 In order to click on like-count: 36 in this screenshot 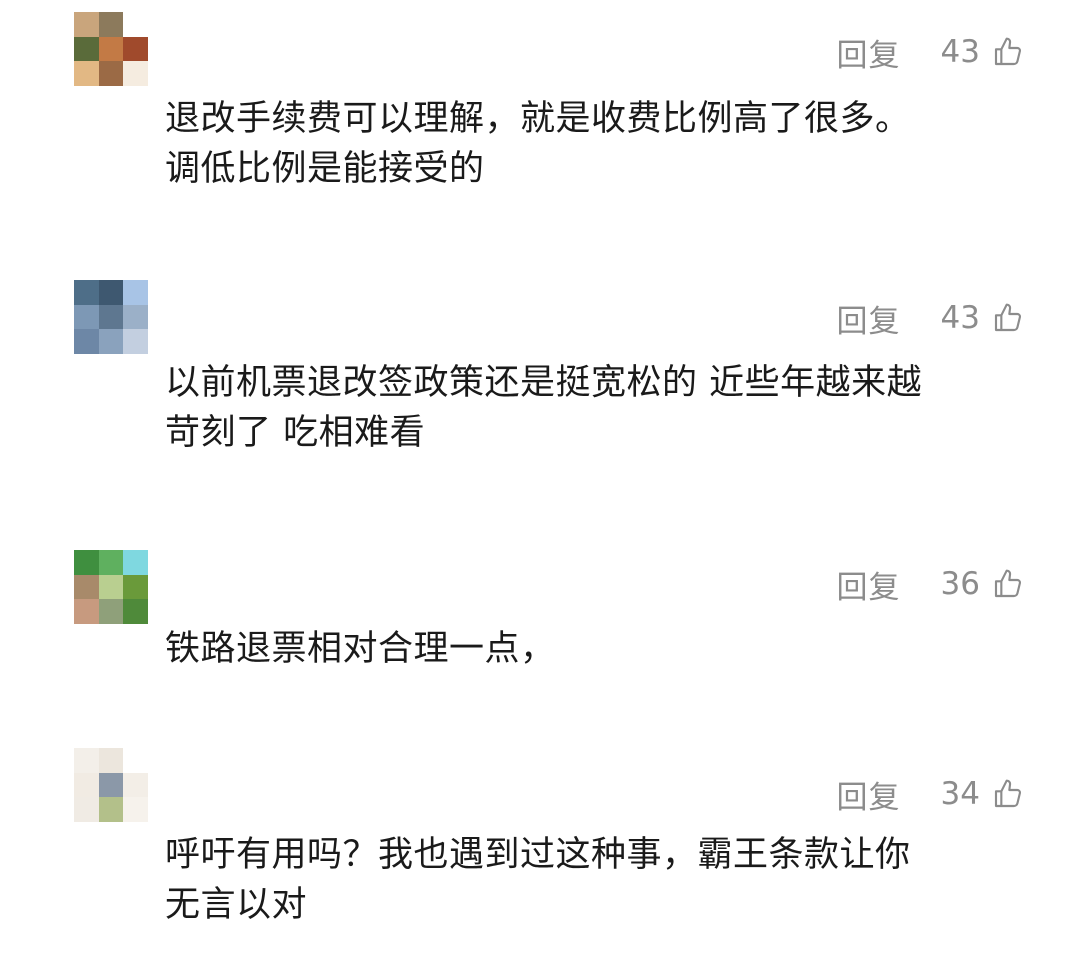, I will do `click(960, 584)`.